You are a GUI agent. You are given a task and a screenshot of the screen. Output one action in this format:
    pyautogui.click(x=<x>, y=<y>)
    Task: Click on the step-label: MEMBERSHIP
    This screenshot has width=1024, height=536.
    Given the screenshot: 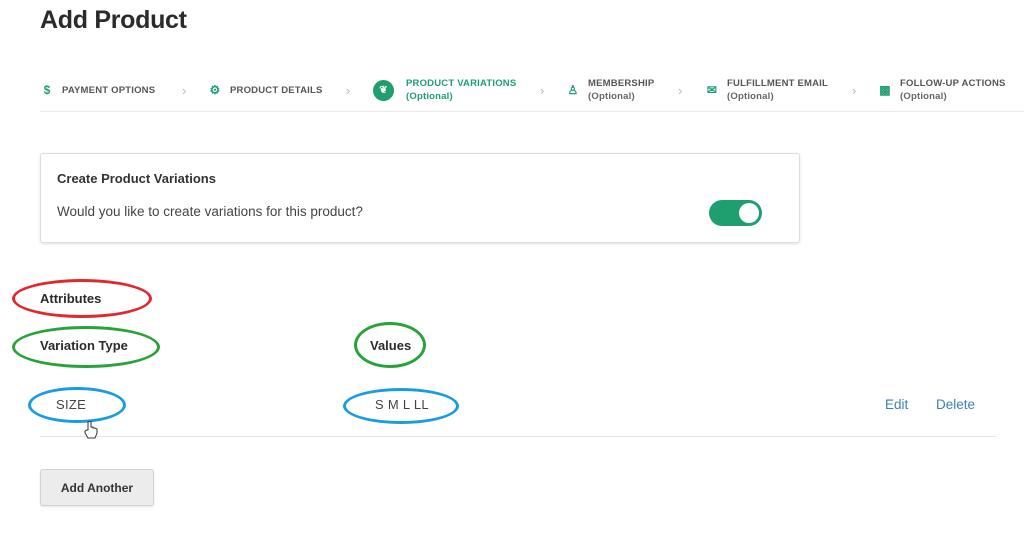 What is the action you would take?
    pyautogui.click(x=621, y=83)
    